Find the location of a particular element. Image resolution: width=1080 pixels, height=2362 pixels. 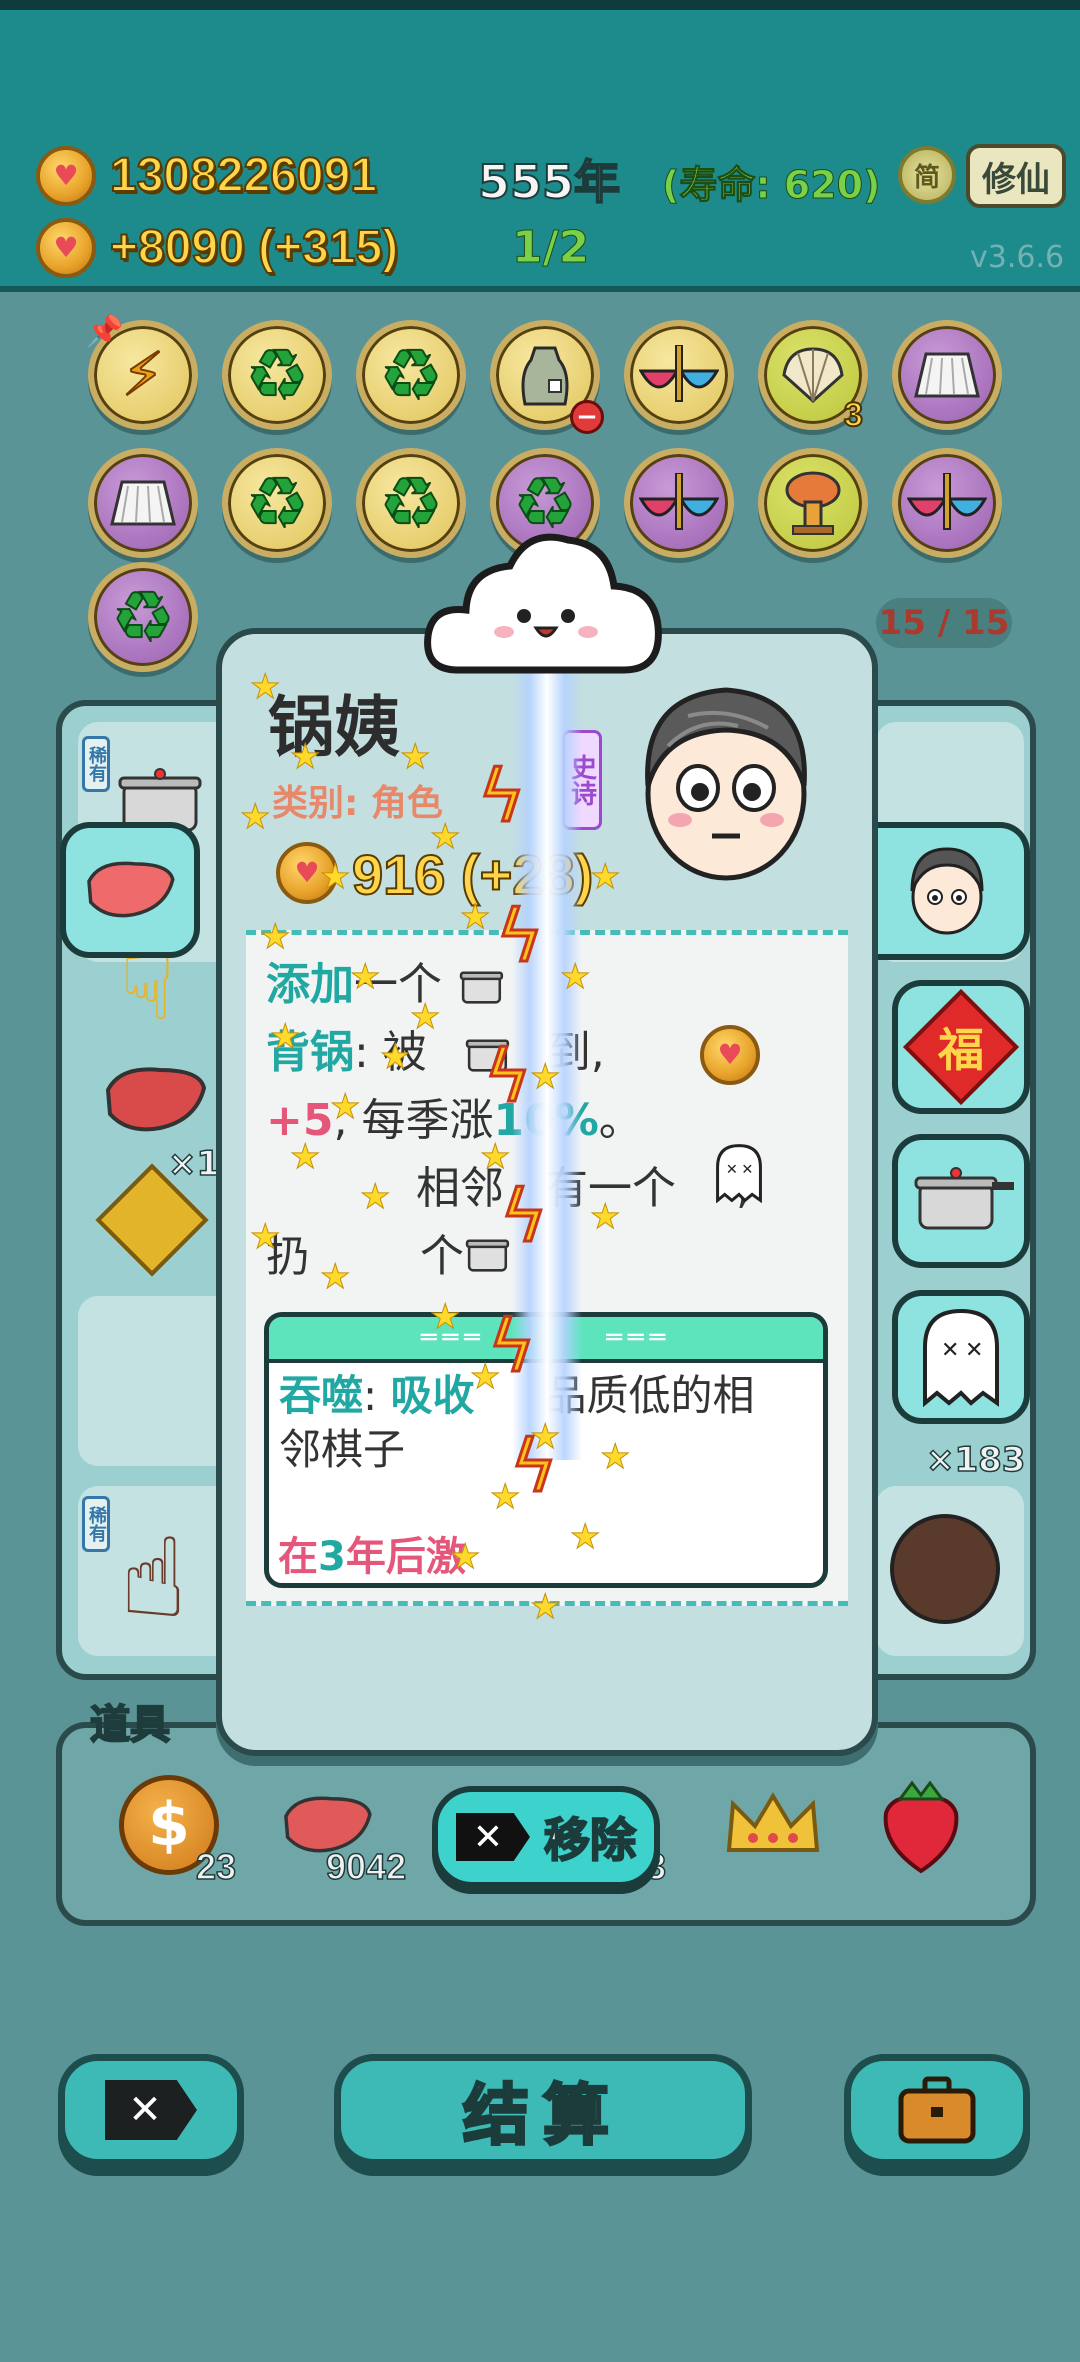

selected-character-thumb is located at coordinates (950, 891).